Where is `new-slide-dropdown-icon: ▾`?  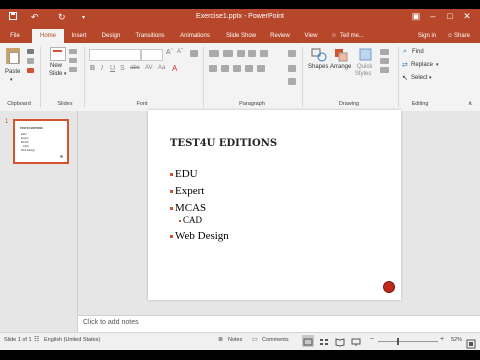
new-slide-dropdown-icon: ▾ is located at coordinates (65, 74).